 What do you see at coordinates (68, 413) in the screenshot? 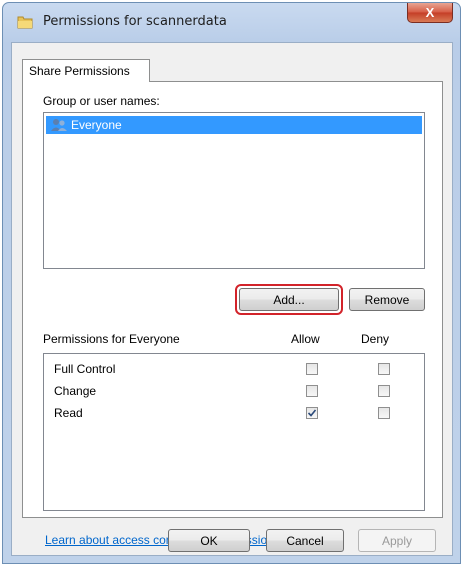
I see `permission-read-label: Read` at bounding box center [68, 413].